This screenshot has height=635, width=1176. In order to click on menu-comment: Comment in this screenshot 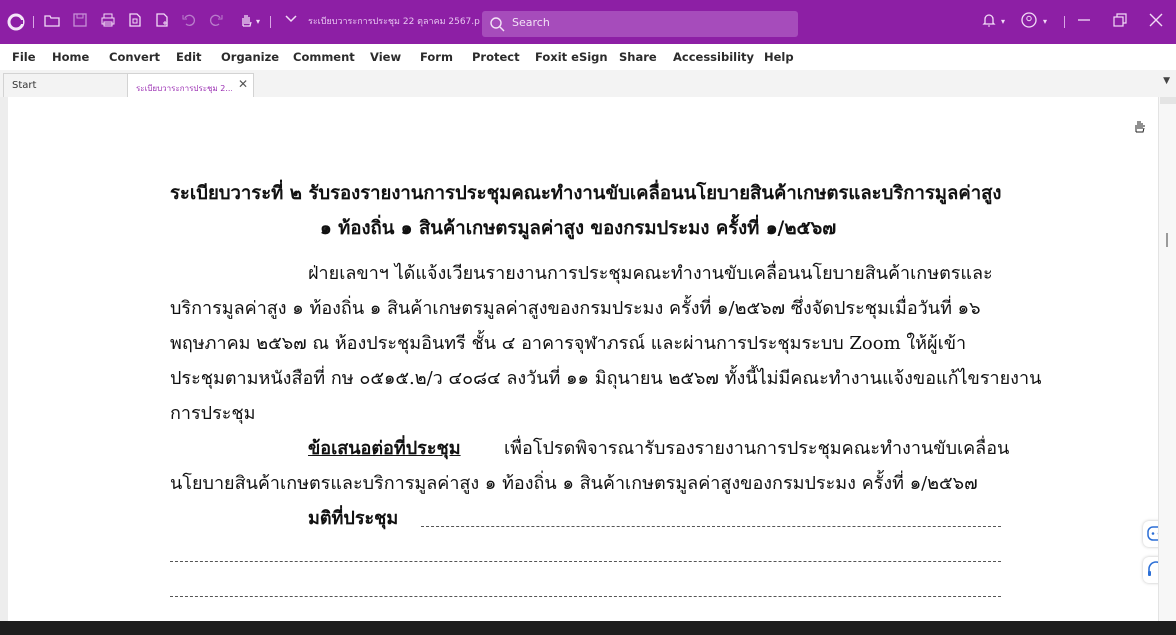, I will do `click(324, 57)`.